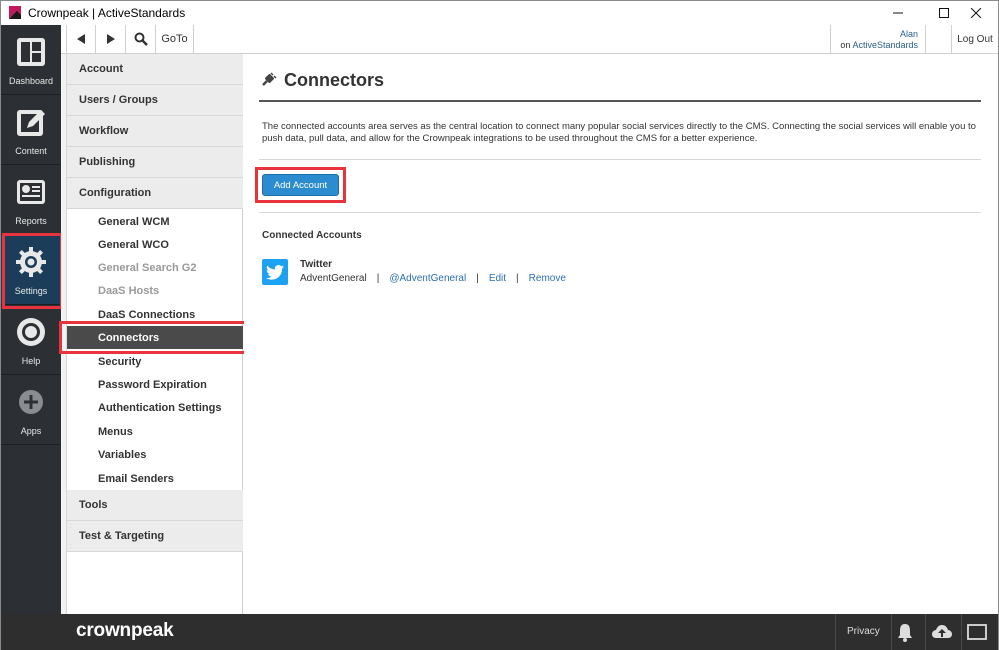 The height and width of the screenshot is (650, 999). Describe the element at coordinates (499, 13) in the screenshot. I see `title-bar: Crownpeak | ActiveStandards` at that location.